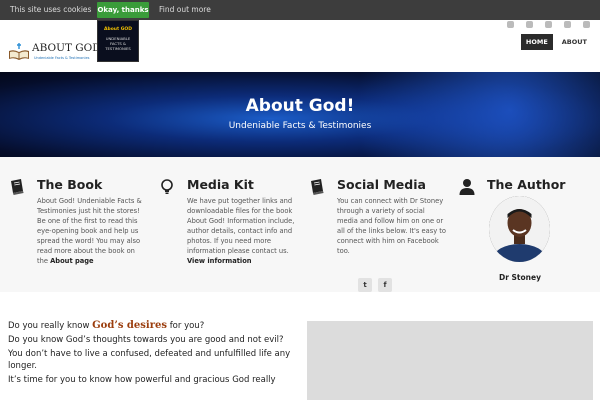 The image size is (600, 400). I want to click on book-thumb-subtitle: UNDENIABLE FACTS & TESTIMONIES, so click(118, 43).